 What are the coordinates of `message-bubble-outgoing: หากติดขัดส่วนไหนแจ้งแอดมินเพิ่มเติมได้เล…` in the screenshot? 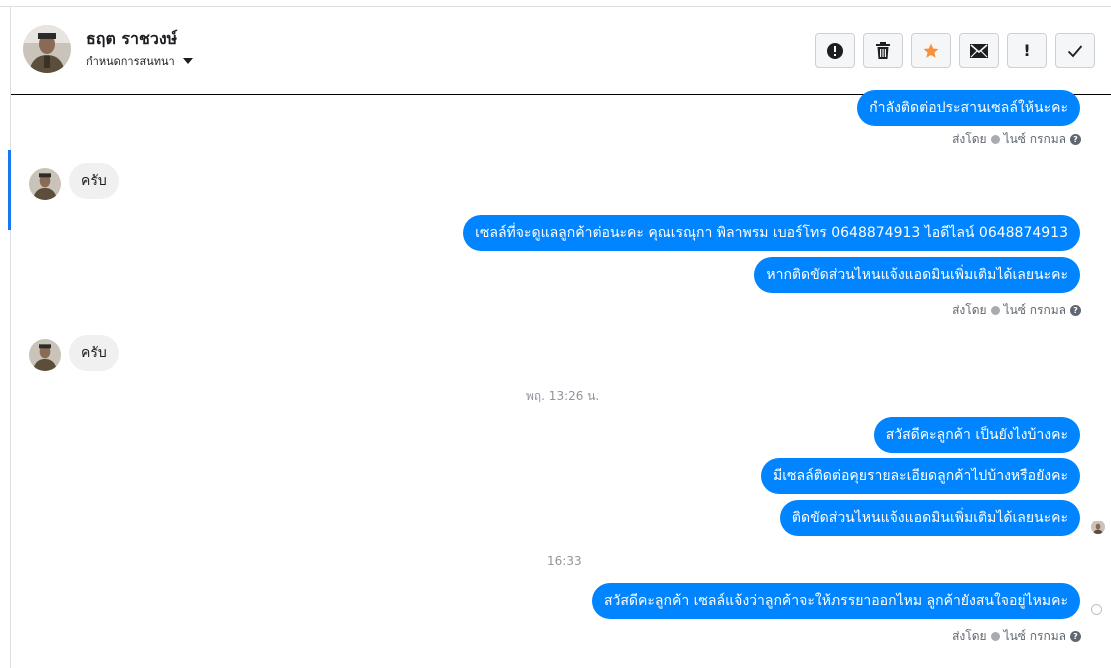 It's located at (917, 275).